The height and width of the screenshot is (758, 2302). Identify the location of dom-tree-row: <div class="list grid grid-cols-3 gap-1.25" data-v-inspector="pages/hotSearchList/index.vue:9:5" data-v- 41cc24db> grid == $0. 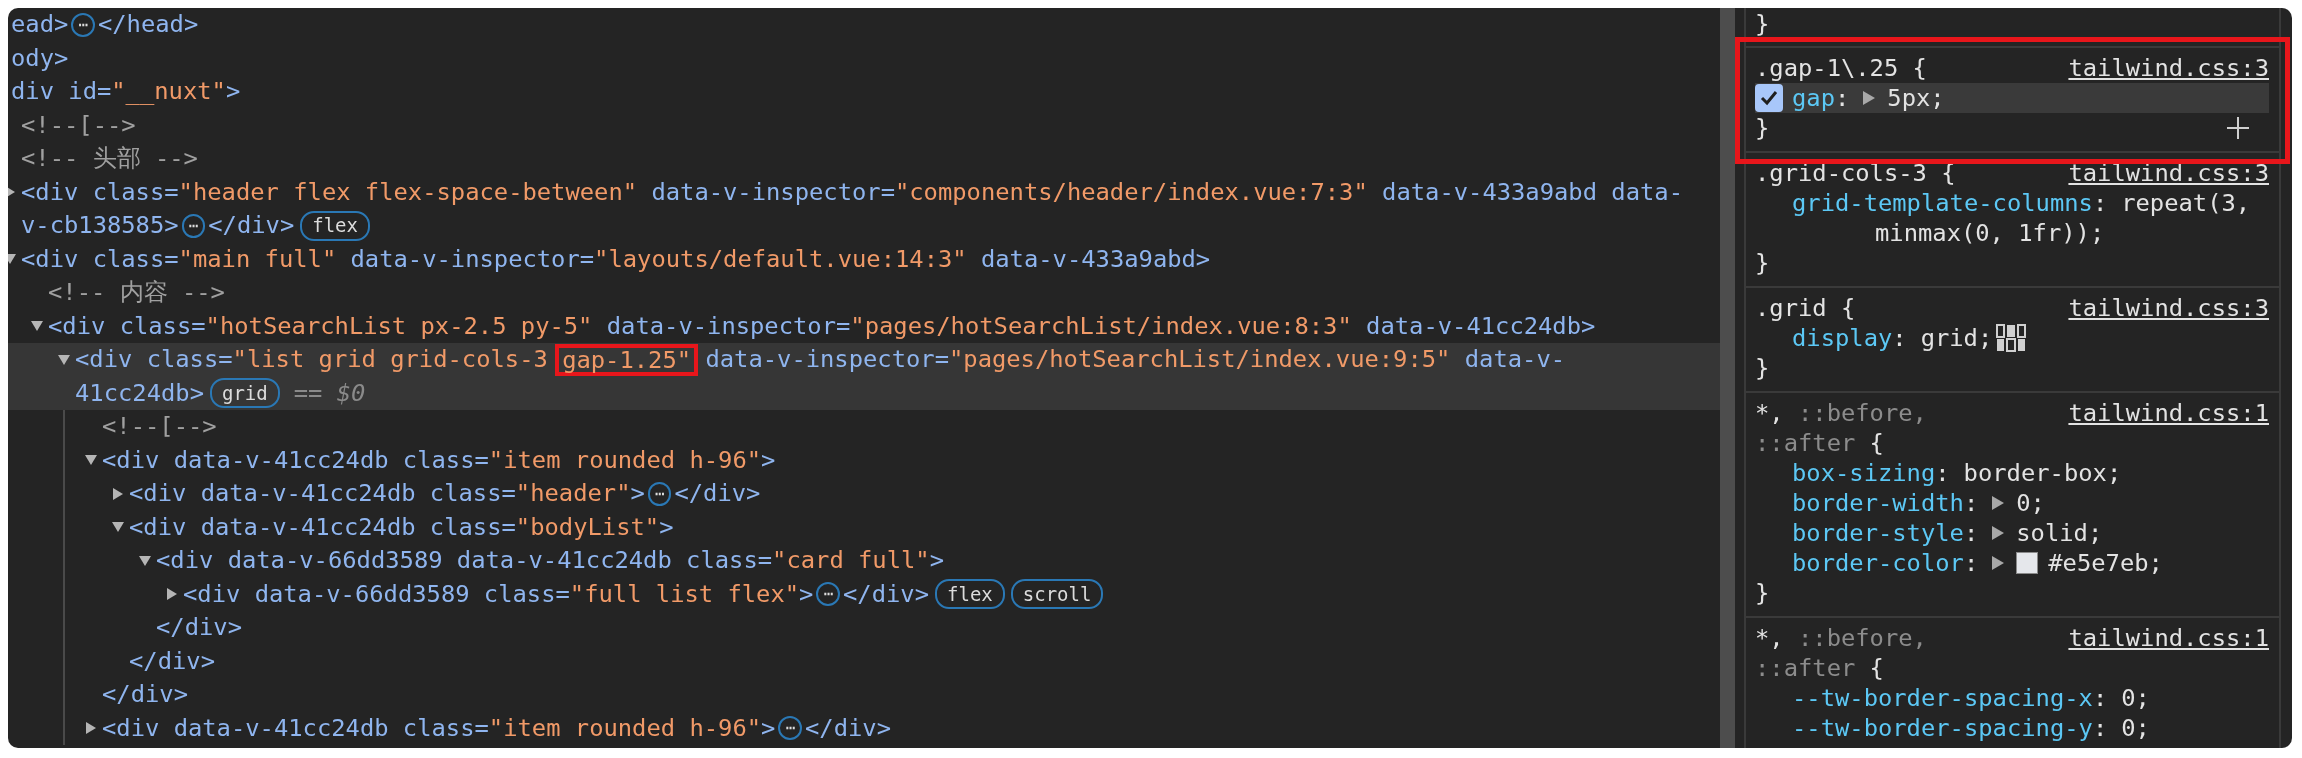
(864, 376).